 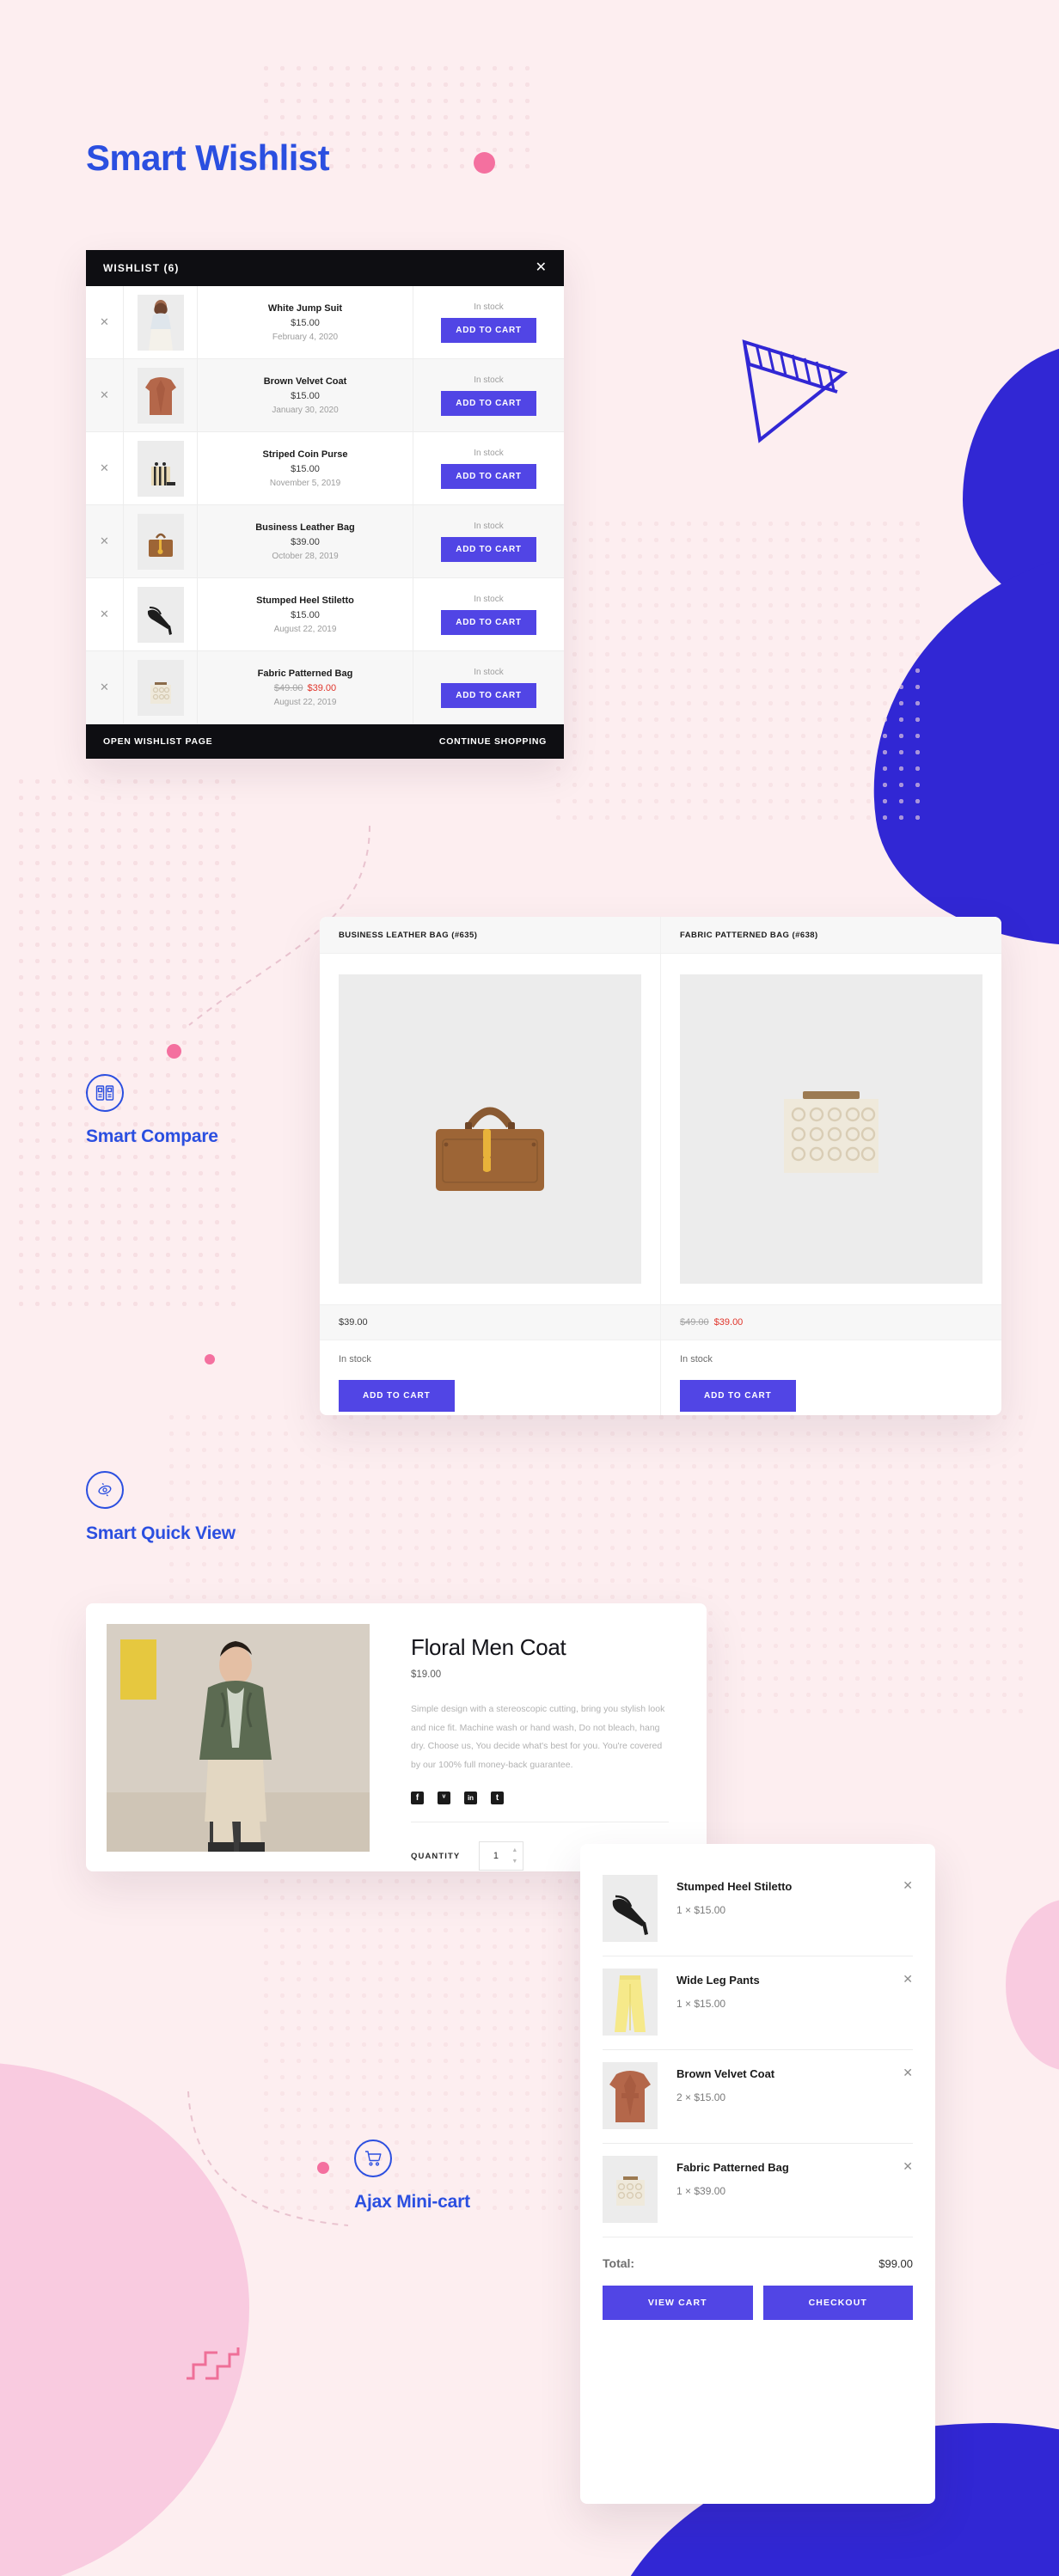 I want to click on linkedin-icon: in, so click(x=470, y=1798).